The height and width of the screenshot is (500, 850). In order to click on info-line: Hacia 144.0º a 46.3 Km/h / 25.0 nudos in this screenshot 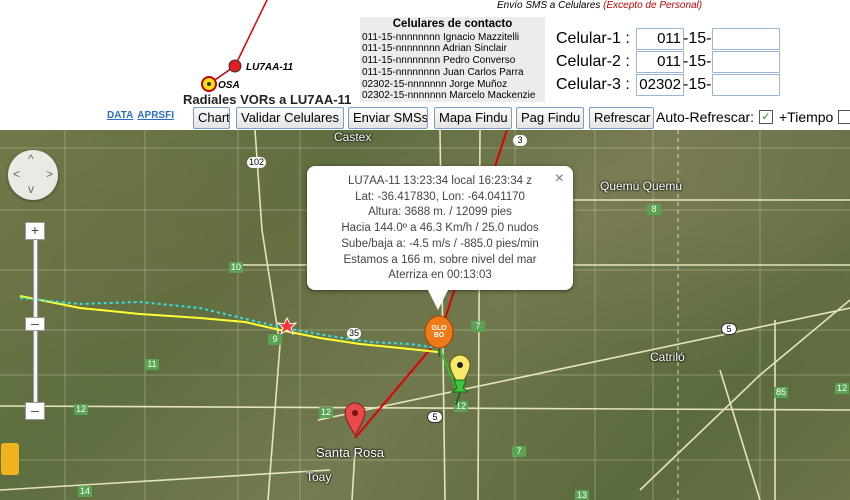, I will do `click(440, 228)`.